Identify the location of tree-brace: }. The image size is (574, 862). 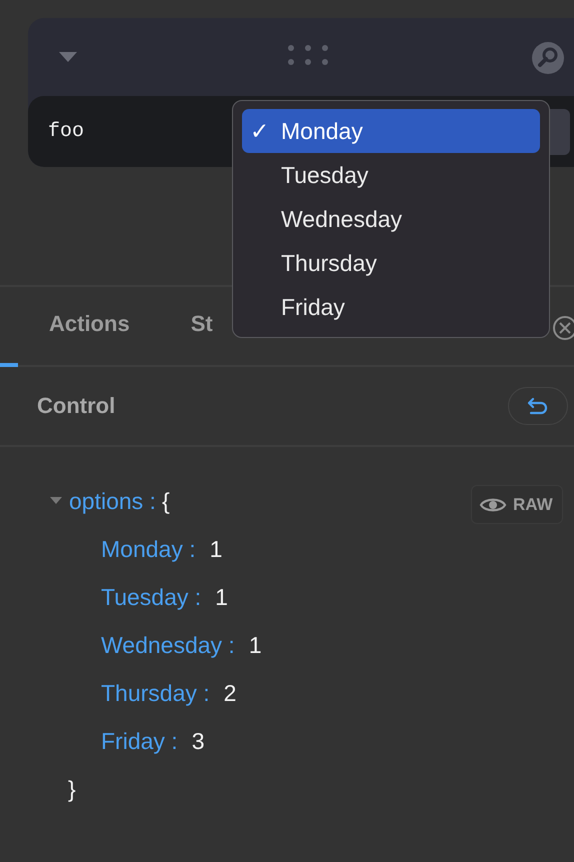
(72, 789).